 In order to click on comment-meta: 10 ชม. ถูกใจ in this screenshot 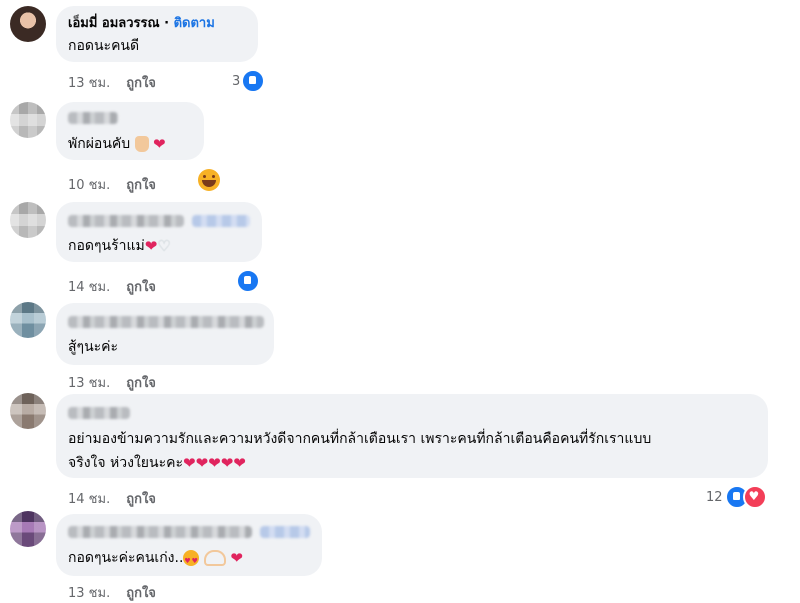, I will do `click(120, 184)`.